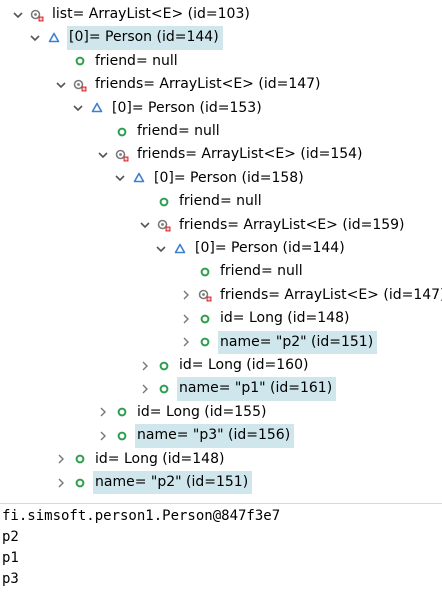 This screenshot has width=442, height=594. What do you see at coordinates (10, 537) in the screenshot?
I see `console-line: p2` at bounding box center [10, 537].